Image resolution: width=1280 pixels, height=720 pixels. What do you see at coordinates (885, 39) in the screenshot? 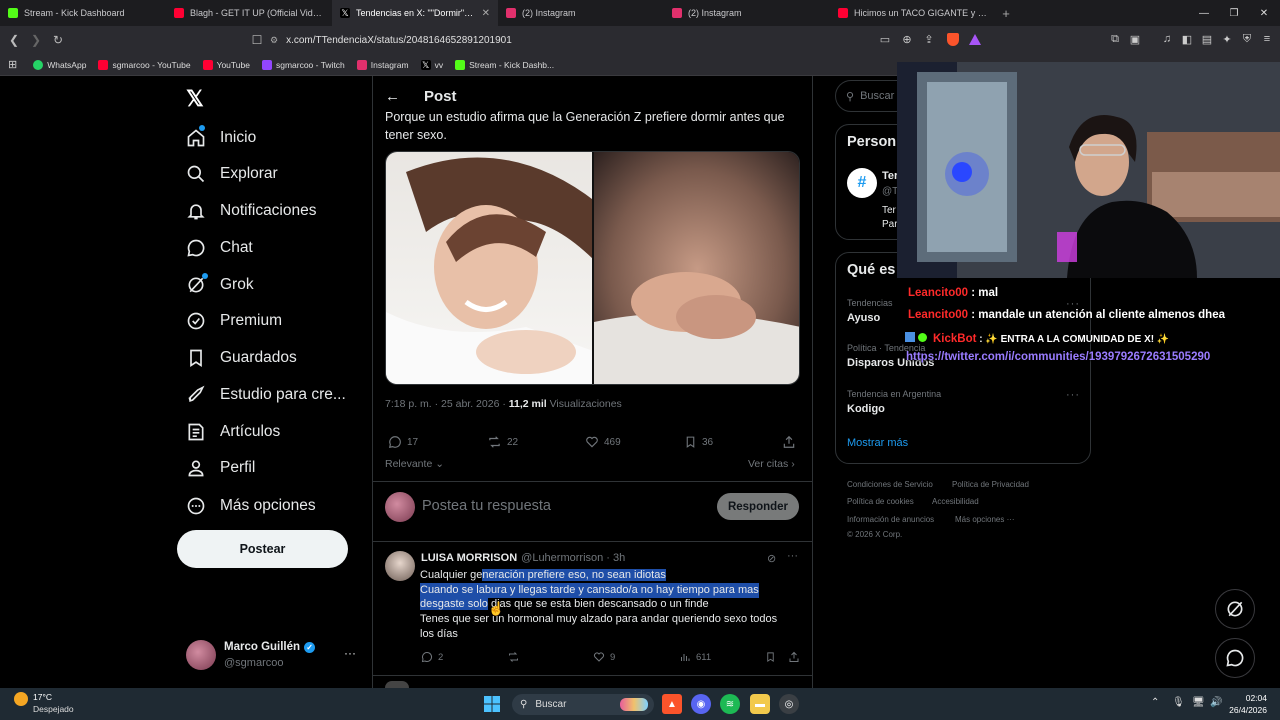
I see `cast-icon: ▭` at bounding box center [885, 39].